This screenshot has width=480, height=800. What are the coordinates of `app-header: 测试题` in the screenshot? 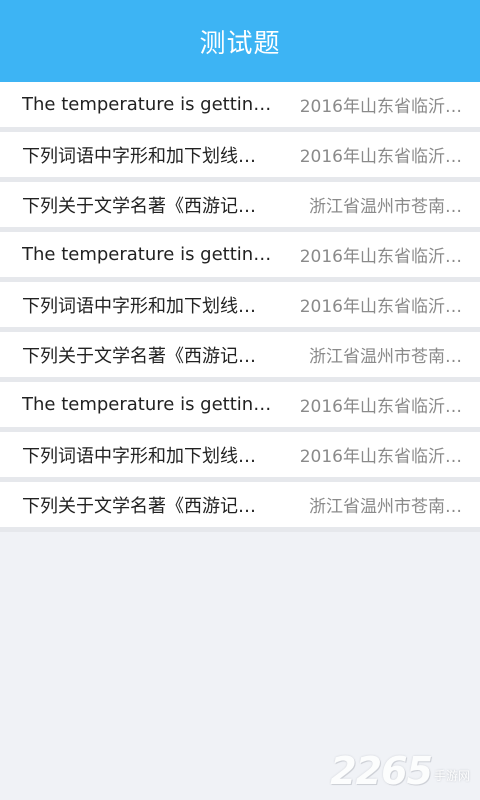 It's located at (240, 41).